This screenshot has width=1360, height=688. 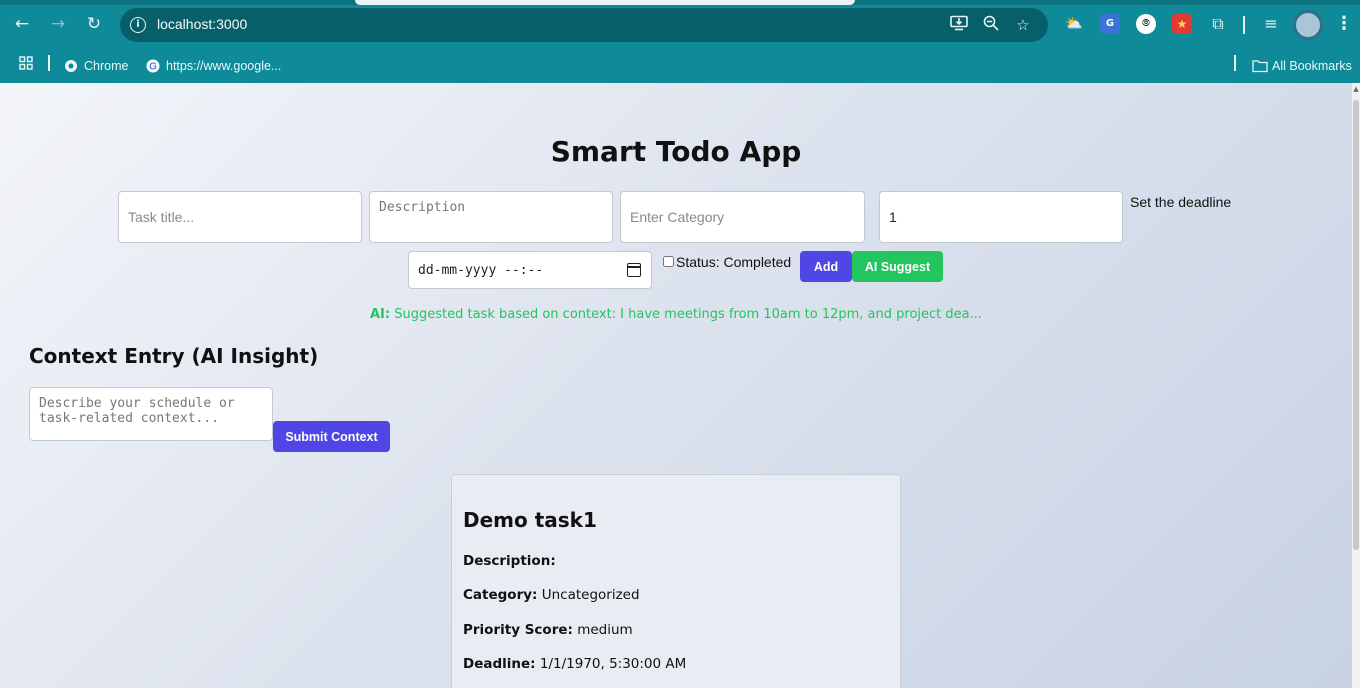 I want to click on priority-label: Priority Score:, so click(x=518, y=630).